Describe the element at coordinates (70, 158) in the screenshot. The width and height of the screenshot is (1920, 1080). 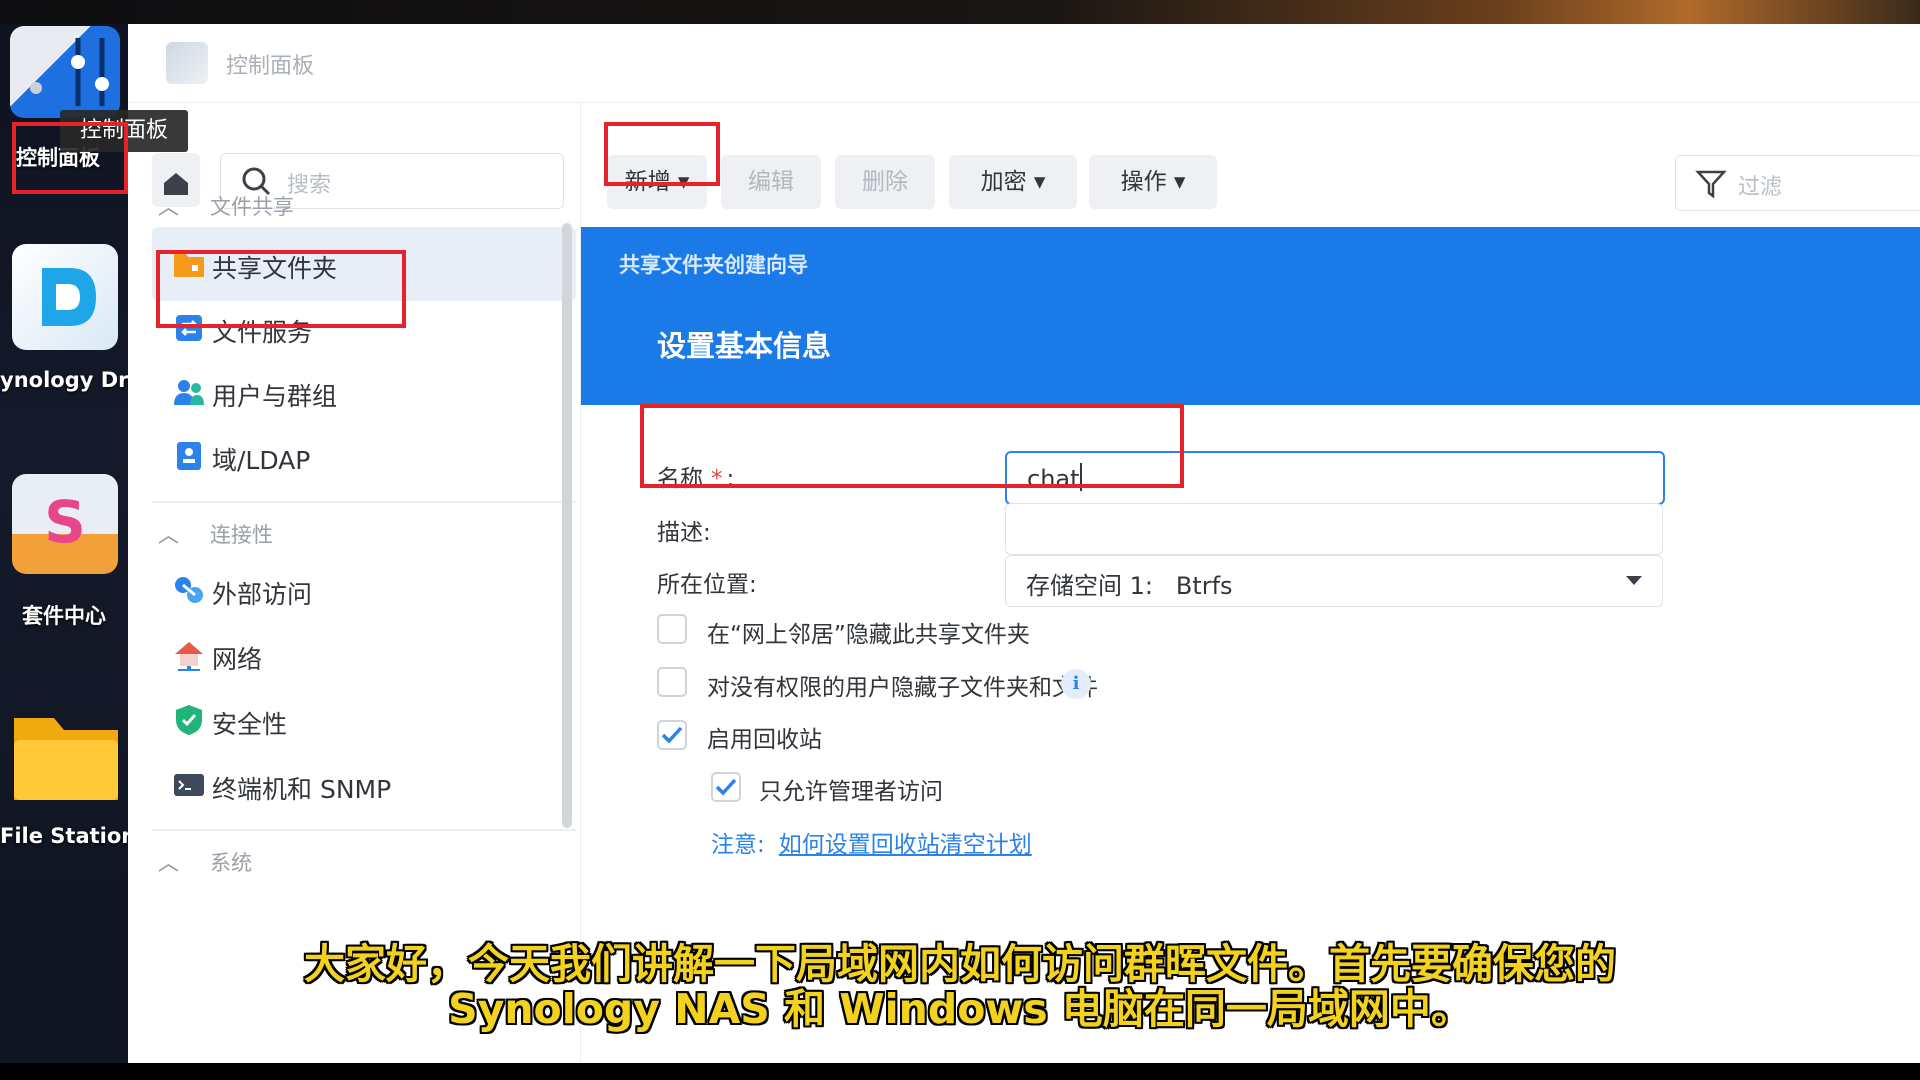
I see `highlight-control-panel` at that location.